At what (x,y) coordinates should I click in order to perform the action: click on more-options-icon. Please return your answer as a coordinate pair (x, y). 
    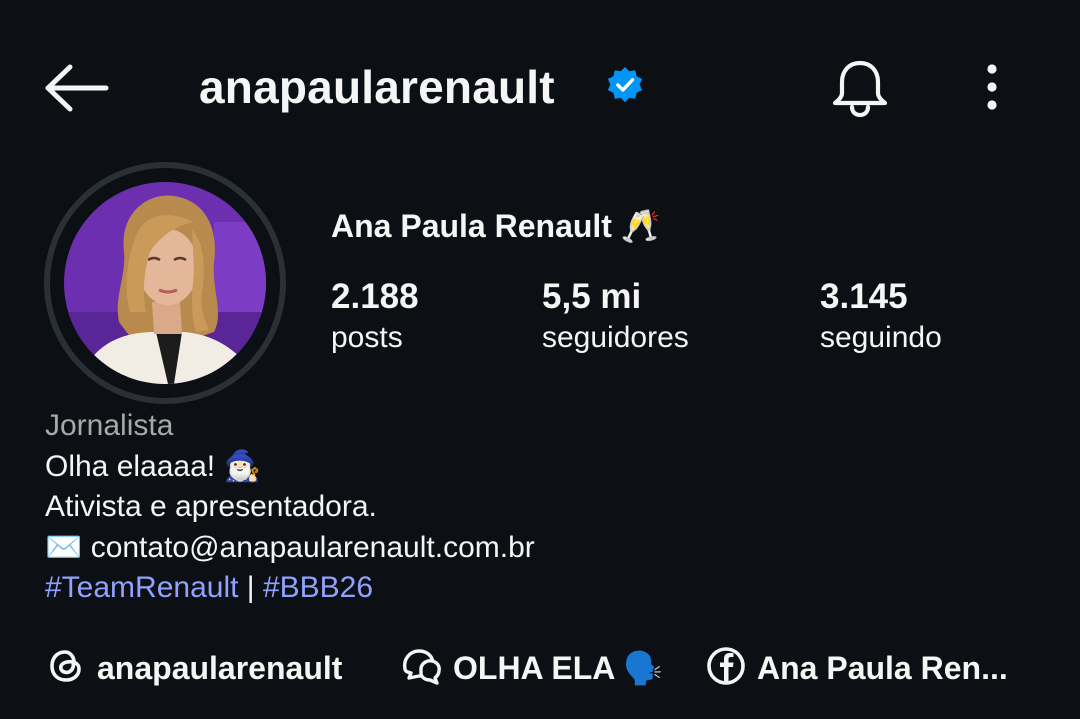
    Looking at the image, I should click on (992, 87).